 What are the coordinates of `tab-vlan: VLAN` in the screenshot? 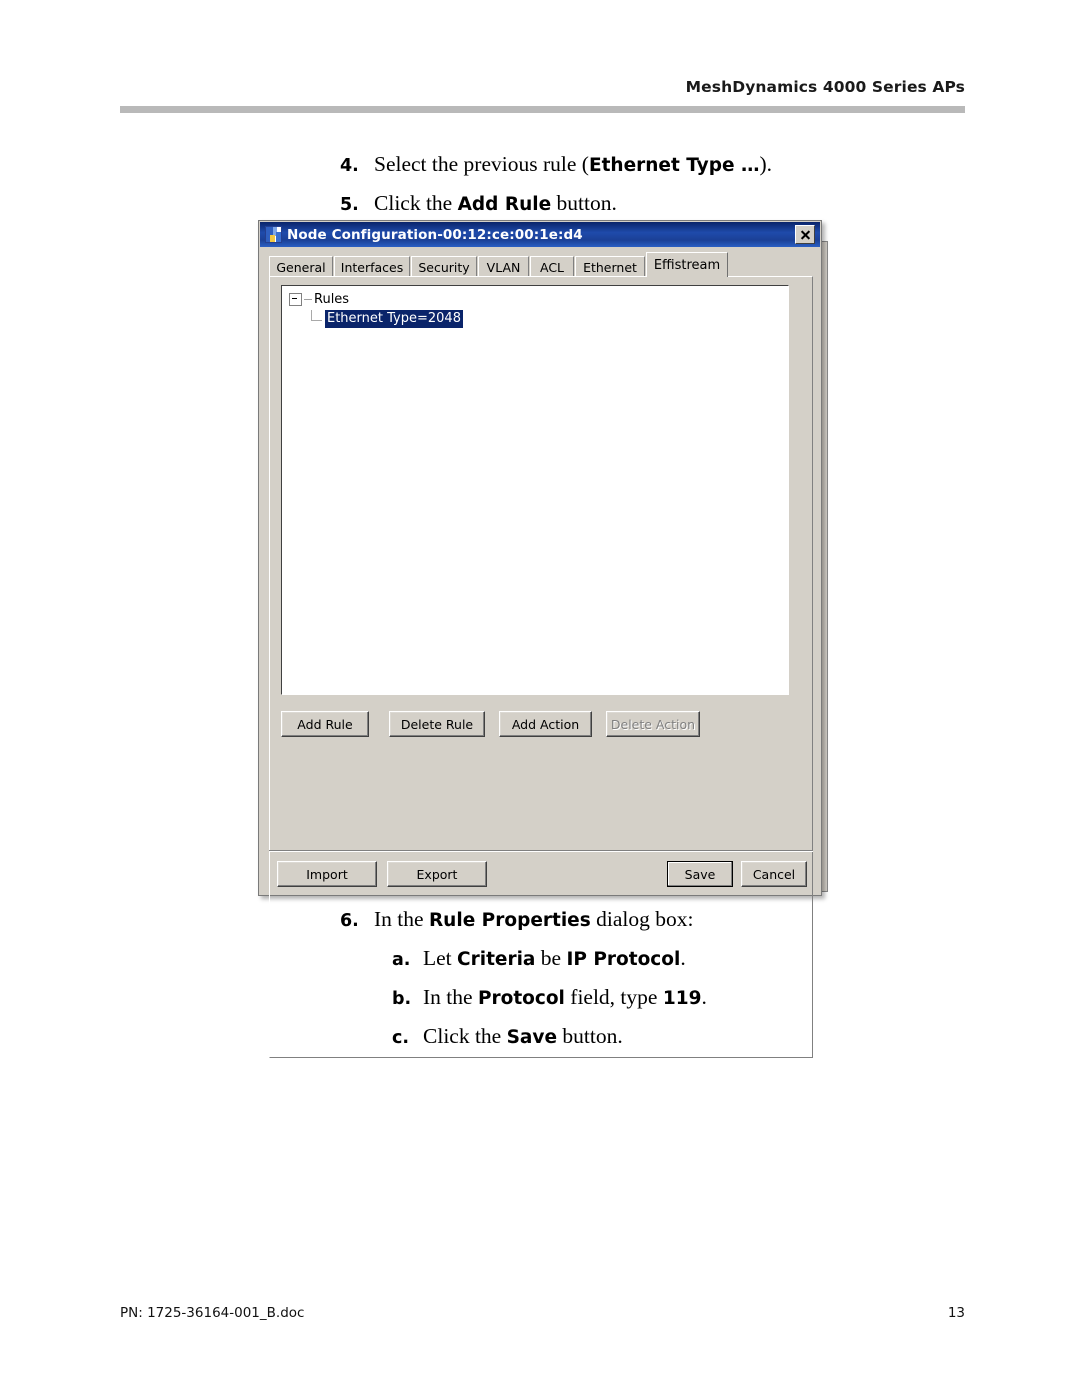 It's located at (503, 266).